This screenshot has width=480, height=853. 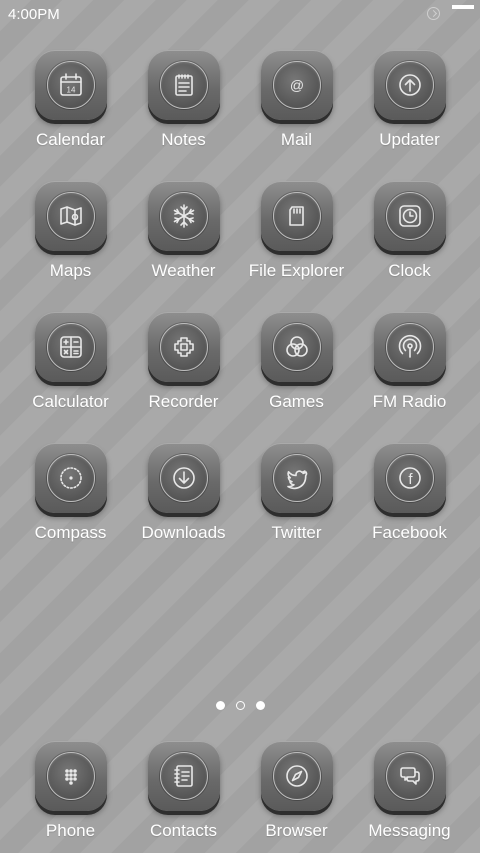 I want to click on games-icon, so click(x=296, y=347).